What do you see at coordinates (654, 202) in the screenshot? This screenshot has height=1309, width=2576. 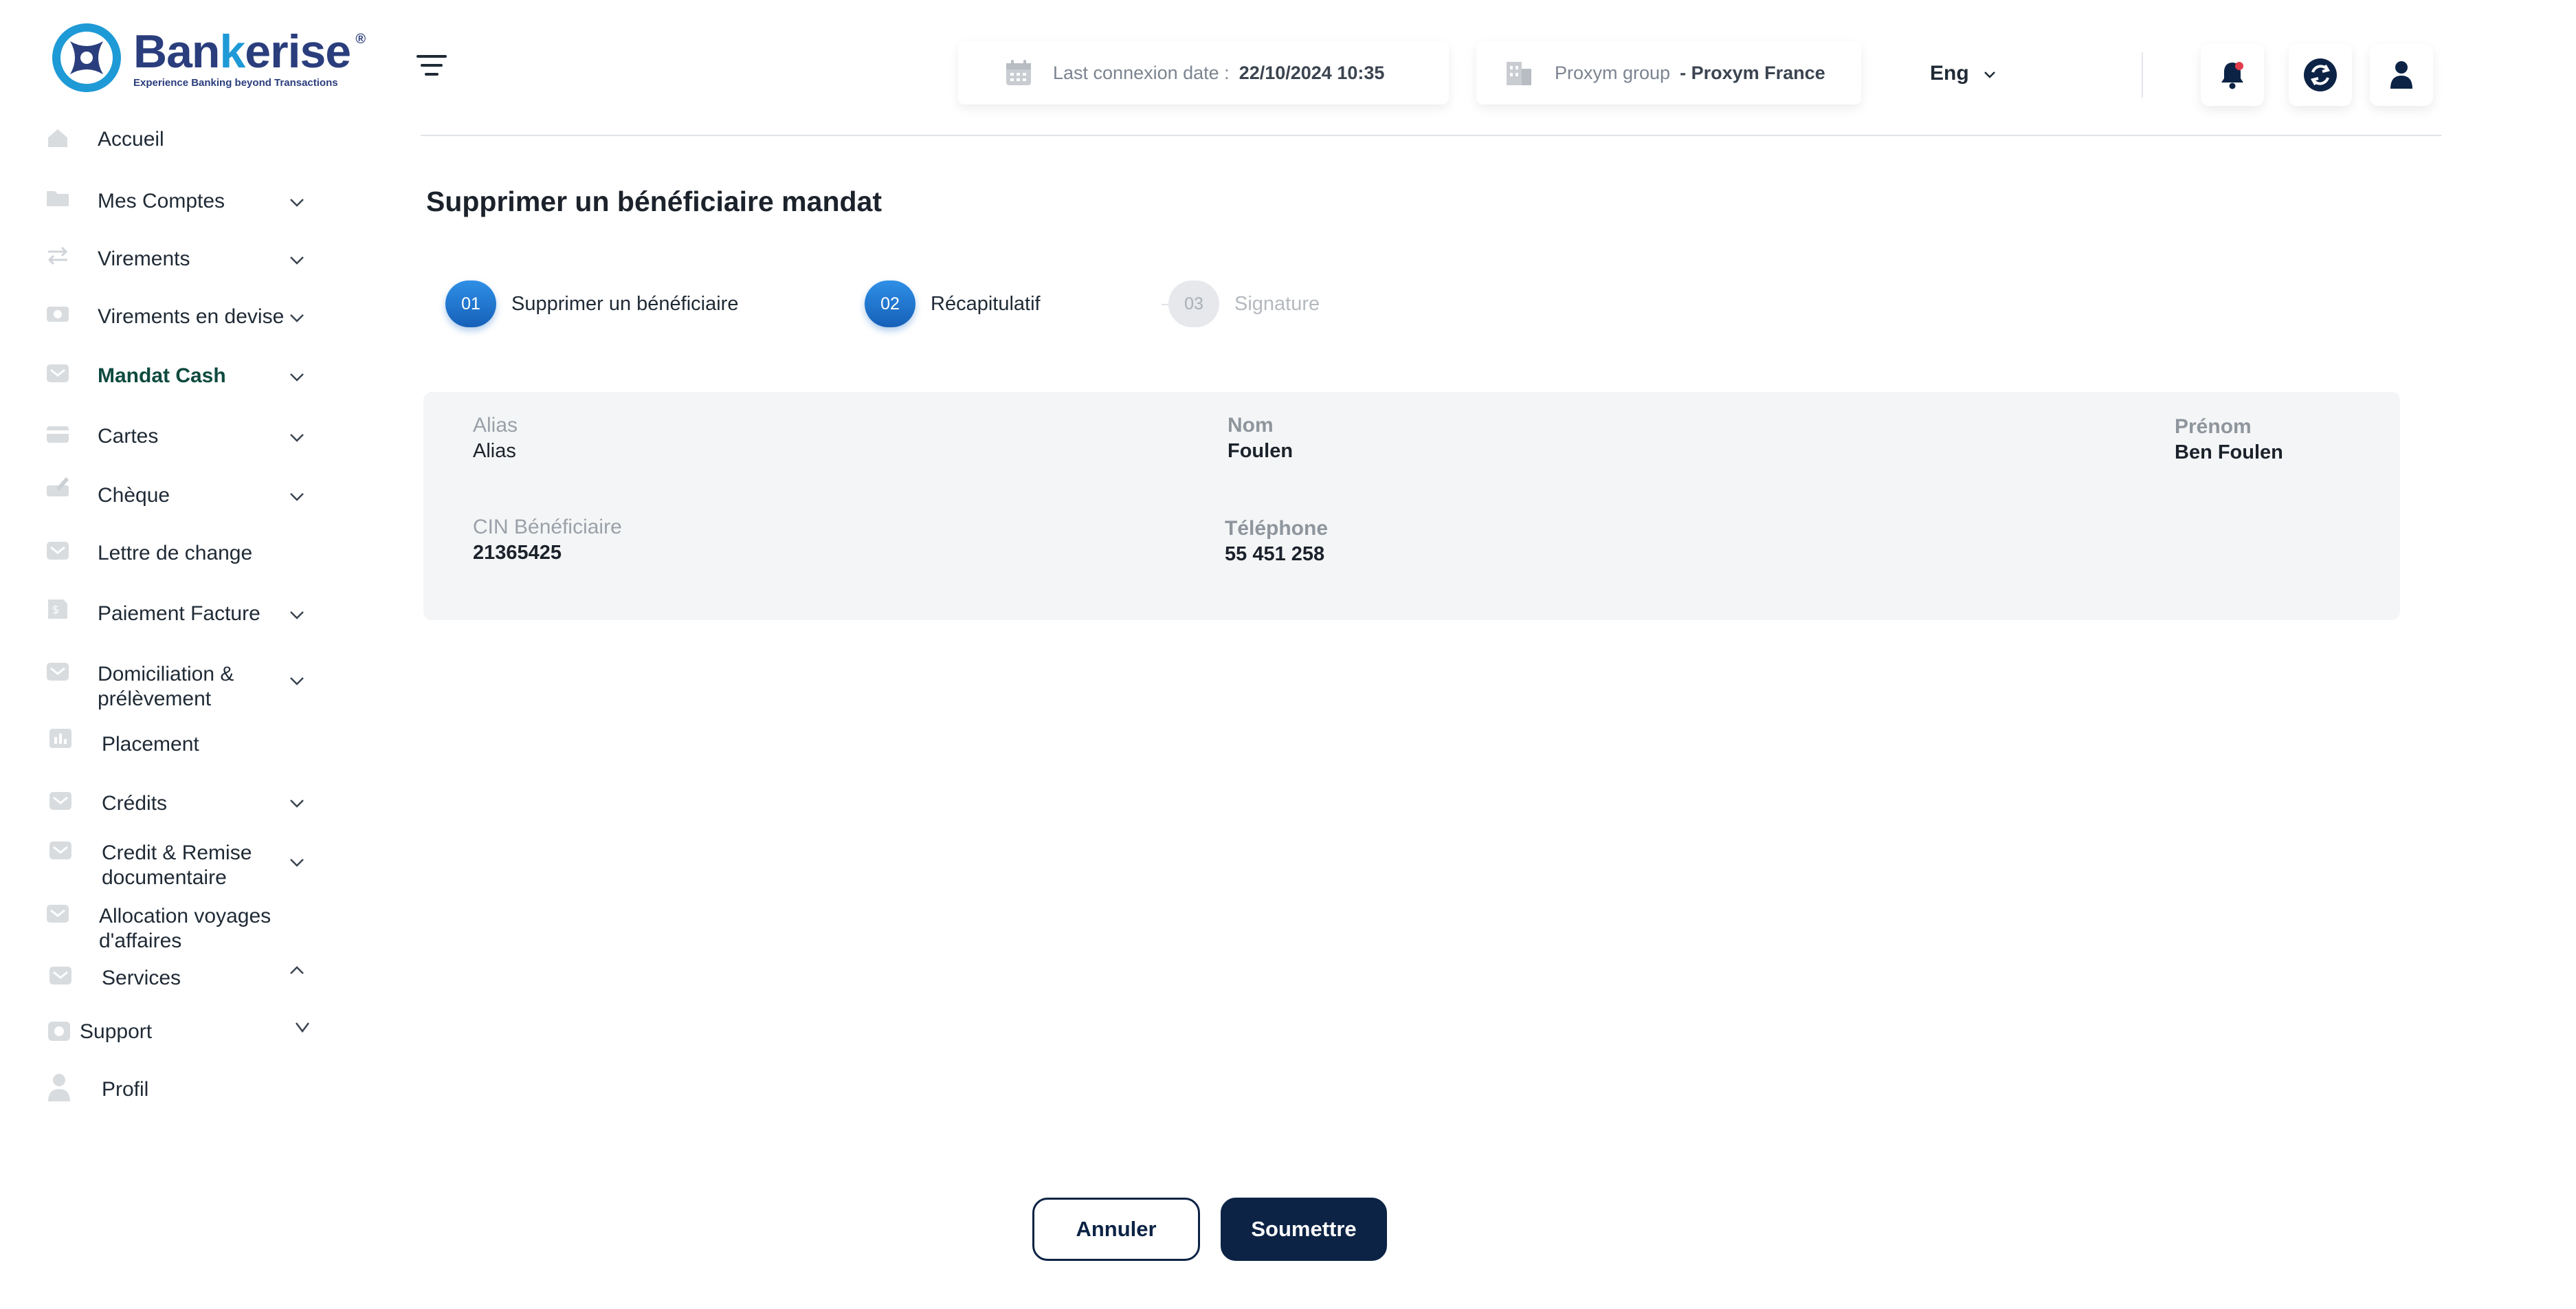 I see `page-title: Supprimer un bénéficiaire mandat` at bounding box center [654, 202].